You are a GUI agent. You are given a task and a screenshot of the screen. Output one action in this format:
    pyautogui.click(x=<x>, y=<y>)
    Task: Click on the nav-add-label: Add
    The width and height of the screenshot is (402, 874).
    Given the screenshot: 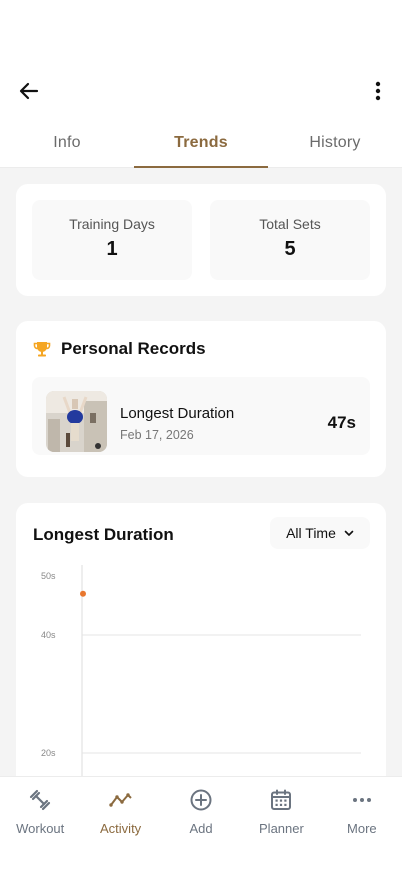 What is the action you would take?
    pyautogui.click(x=201, y=828)
    